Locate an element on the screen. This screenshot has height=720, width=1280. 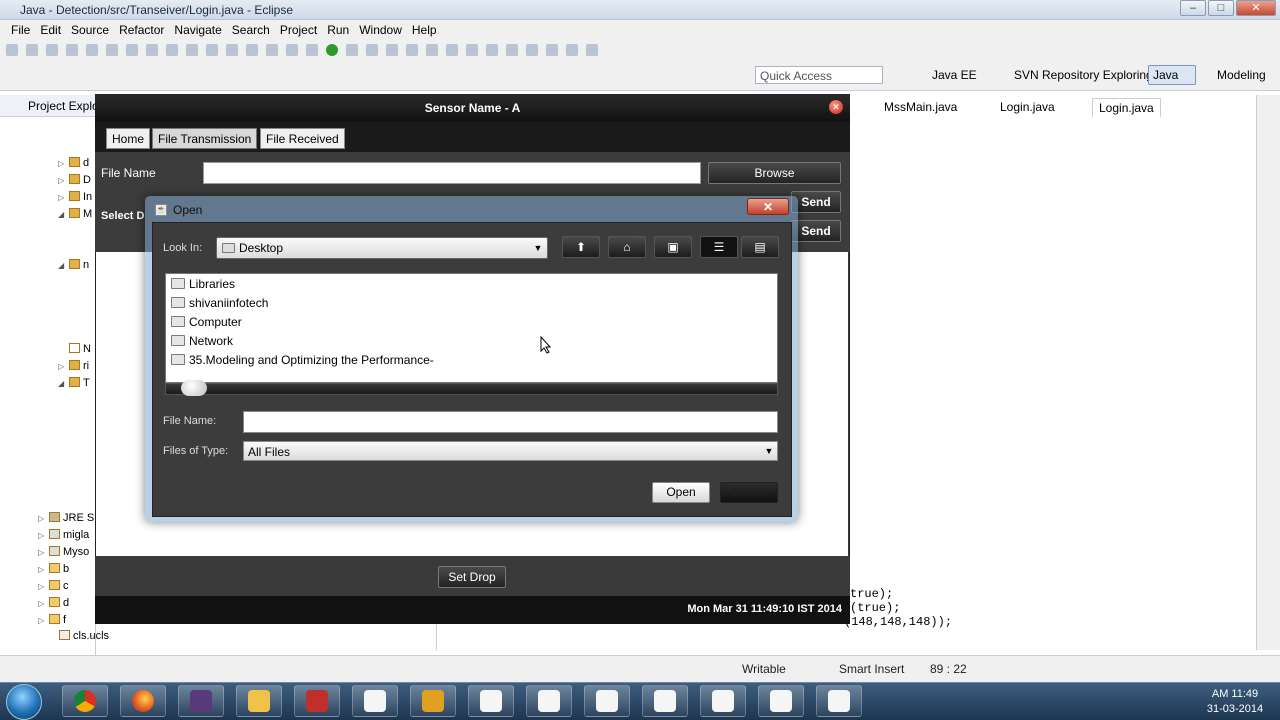
perspective-java-ee: Java EE is located at coordinates (954, 75).